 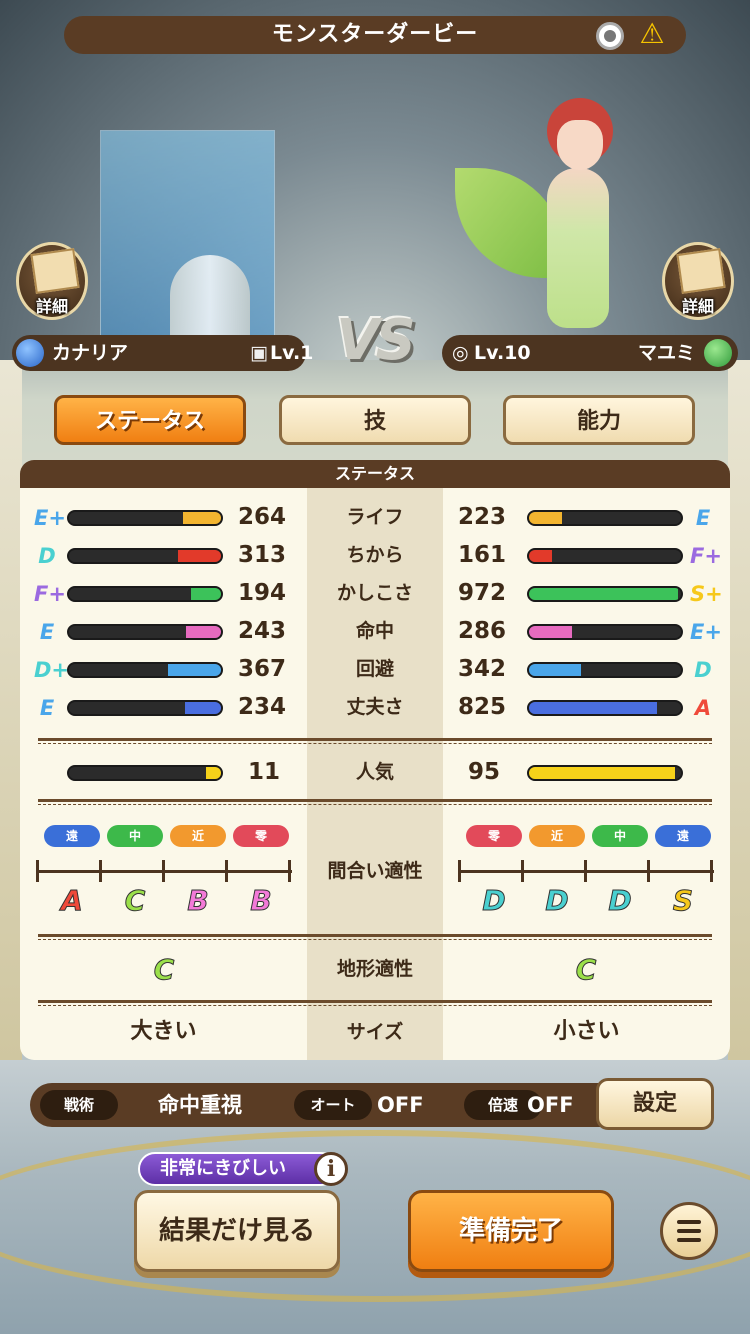 What do you see at coordinates (11, 710) in the screenshot?
I see `left-wall` at bounding box center [11, 710].